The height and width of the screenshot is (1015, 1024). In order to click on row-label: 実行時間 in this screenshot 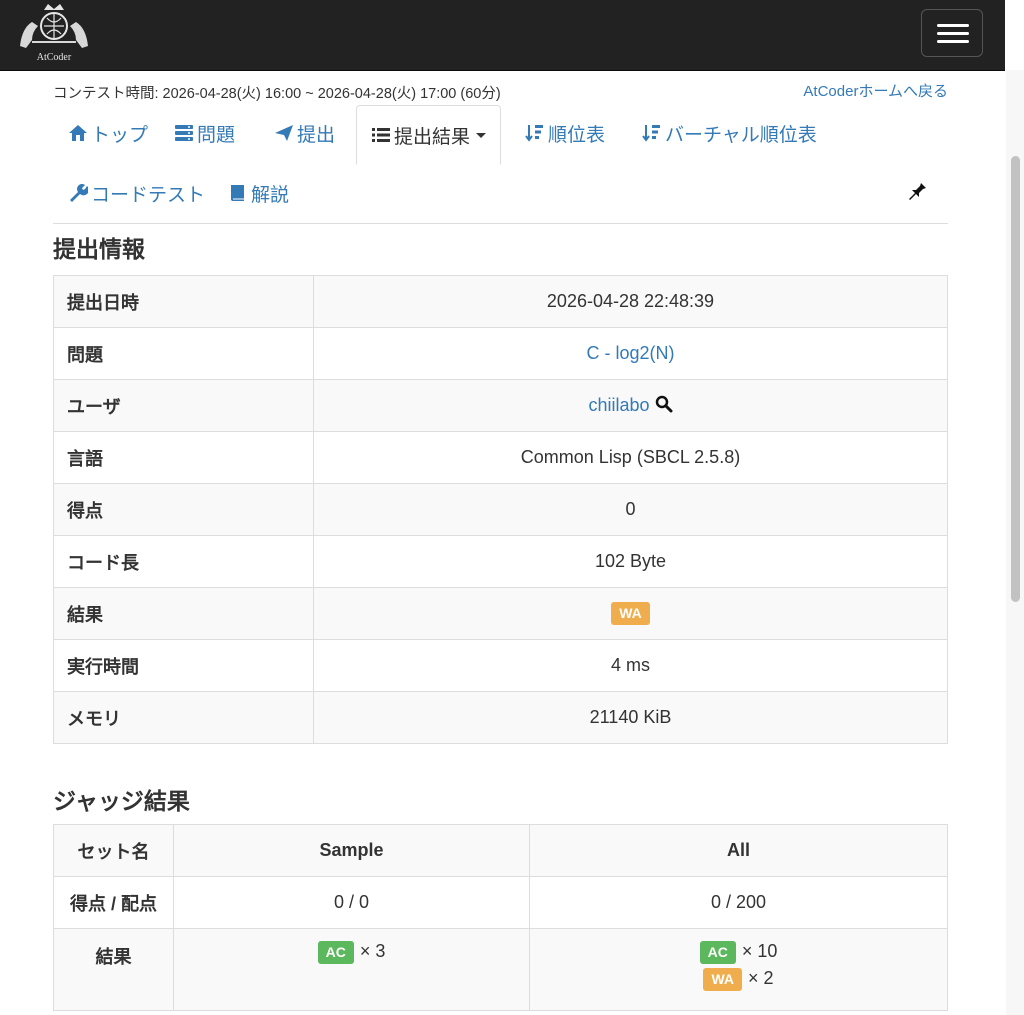, I will do `click(183, 665)`.